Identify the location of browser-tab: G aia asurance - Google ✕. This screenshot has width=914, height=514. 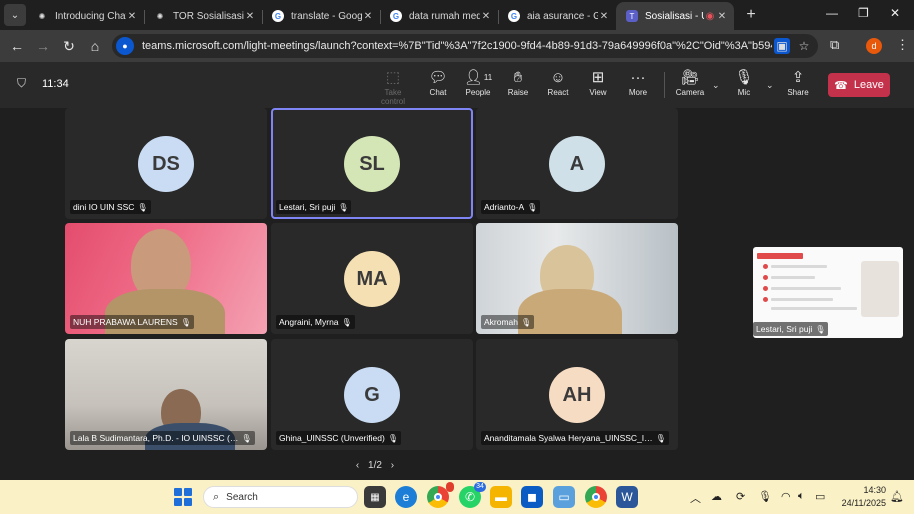
(557, 16).